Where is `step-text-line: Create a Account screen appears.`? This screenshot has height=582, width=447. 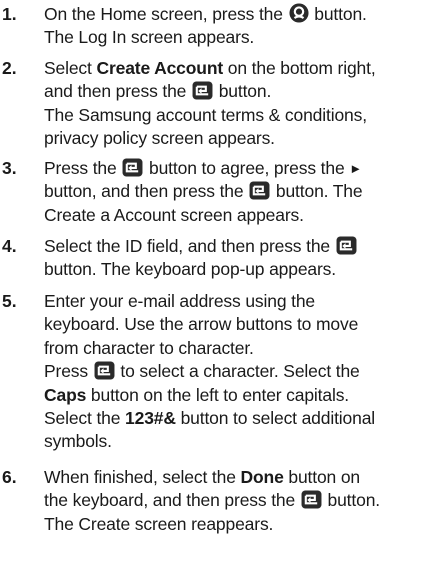 step-text-line: Create a Account screen appears. is located at coordinates (174, 214).